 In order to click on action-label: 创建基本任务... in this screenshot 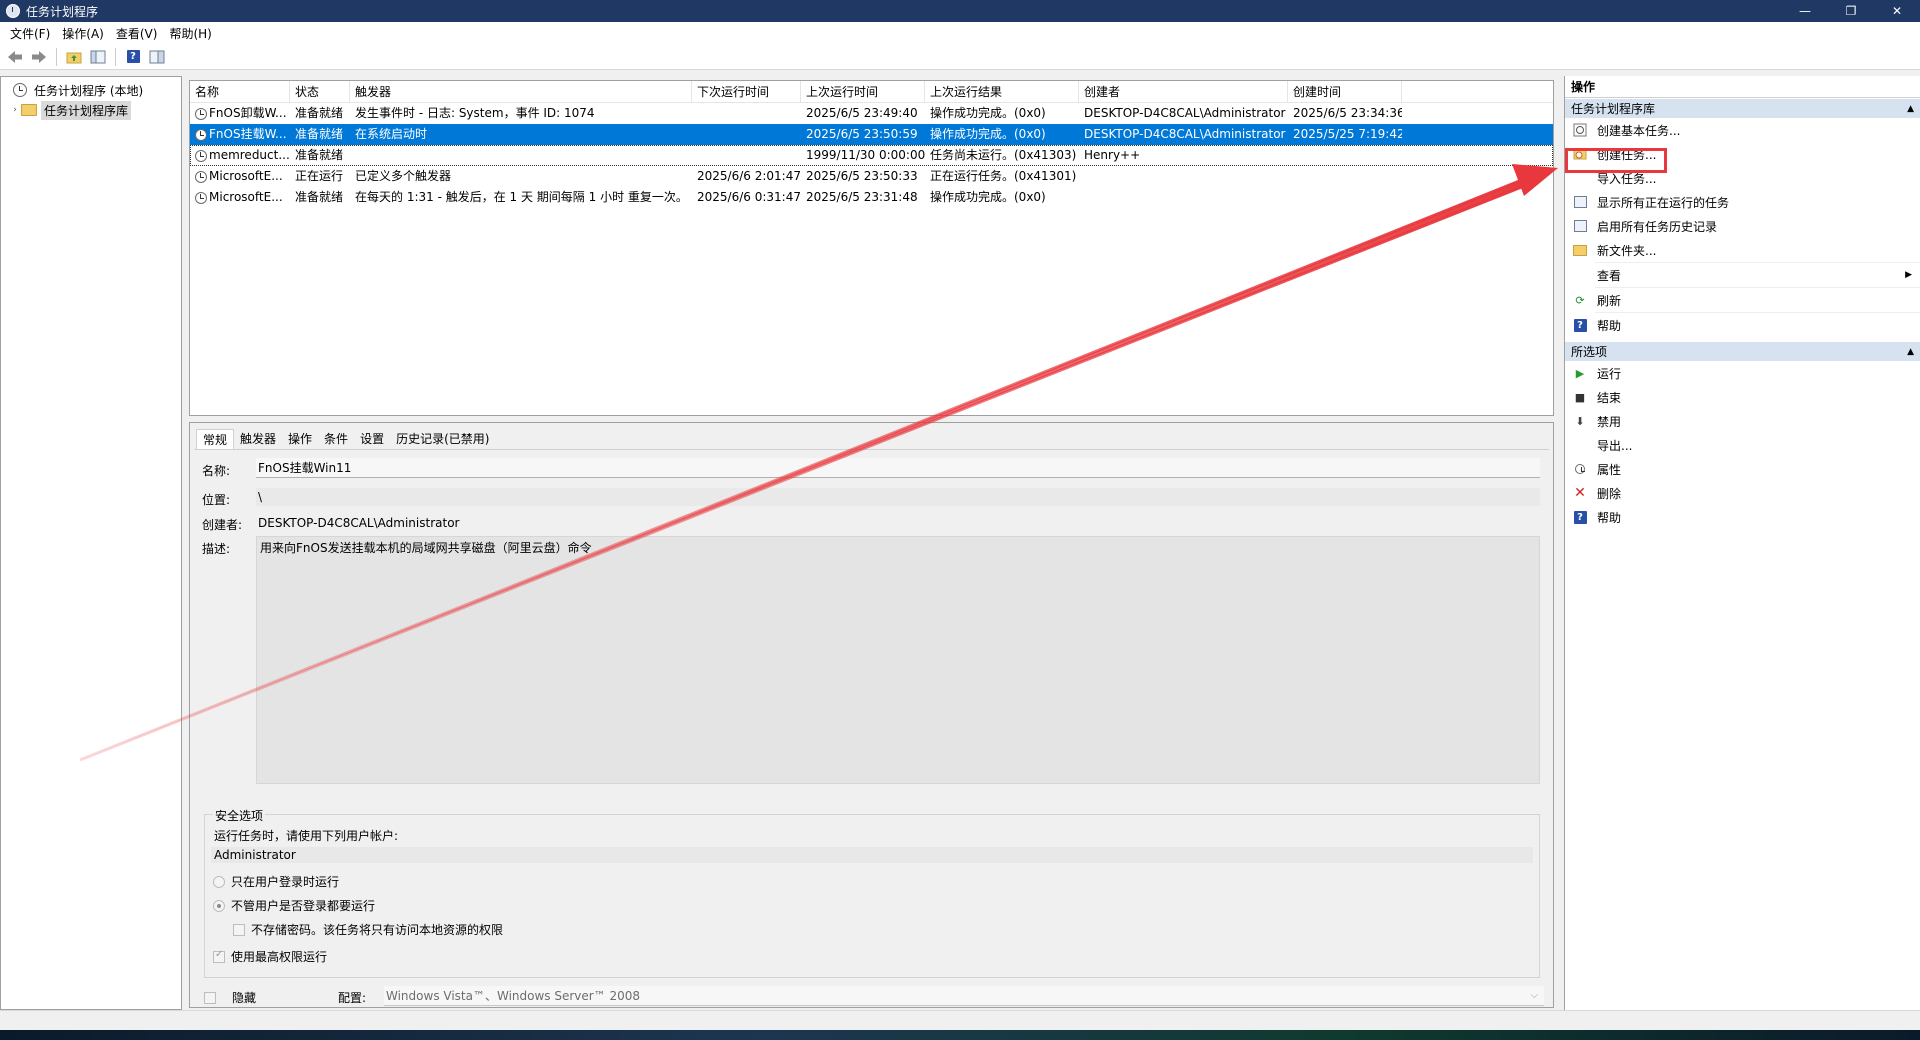, I will do `click(1639, 130)`.